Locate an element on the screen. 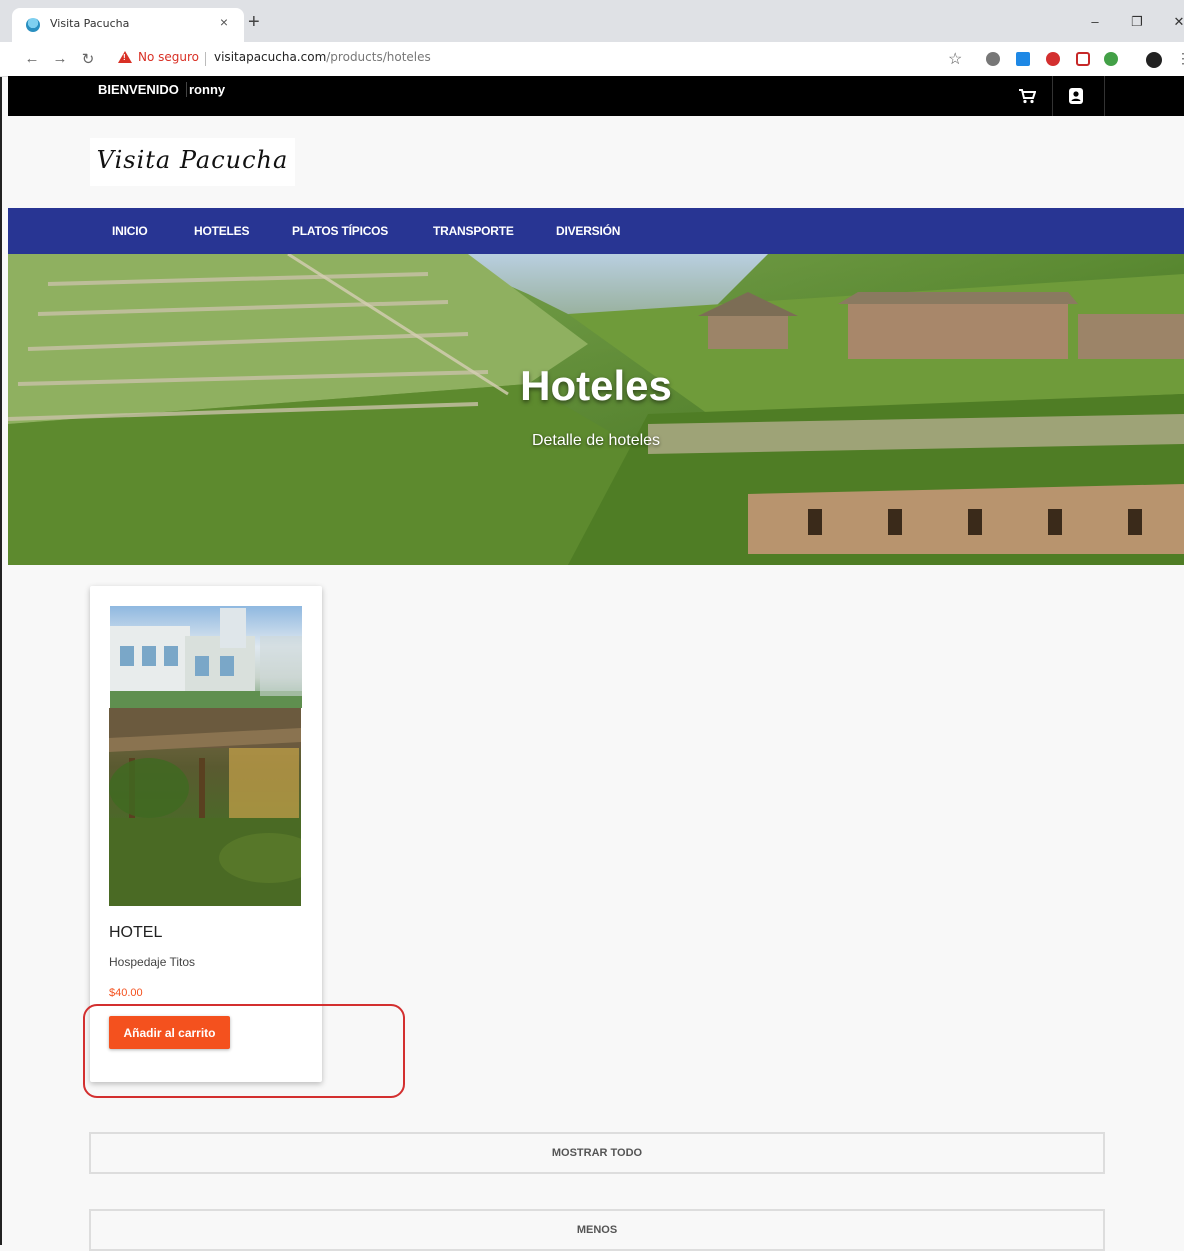 The width and height of the screenshot is (1184, 1251). page-title: Hoteles is located at coordinates (596, 385).